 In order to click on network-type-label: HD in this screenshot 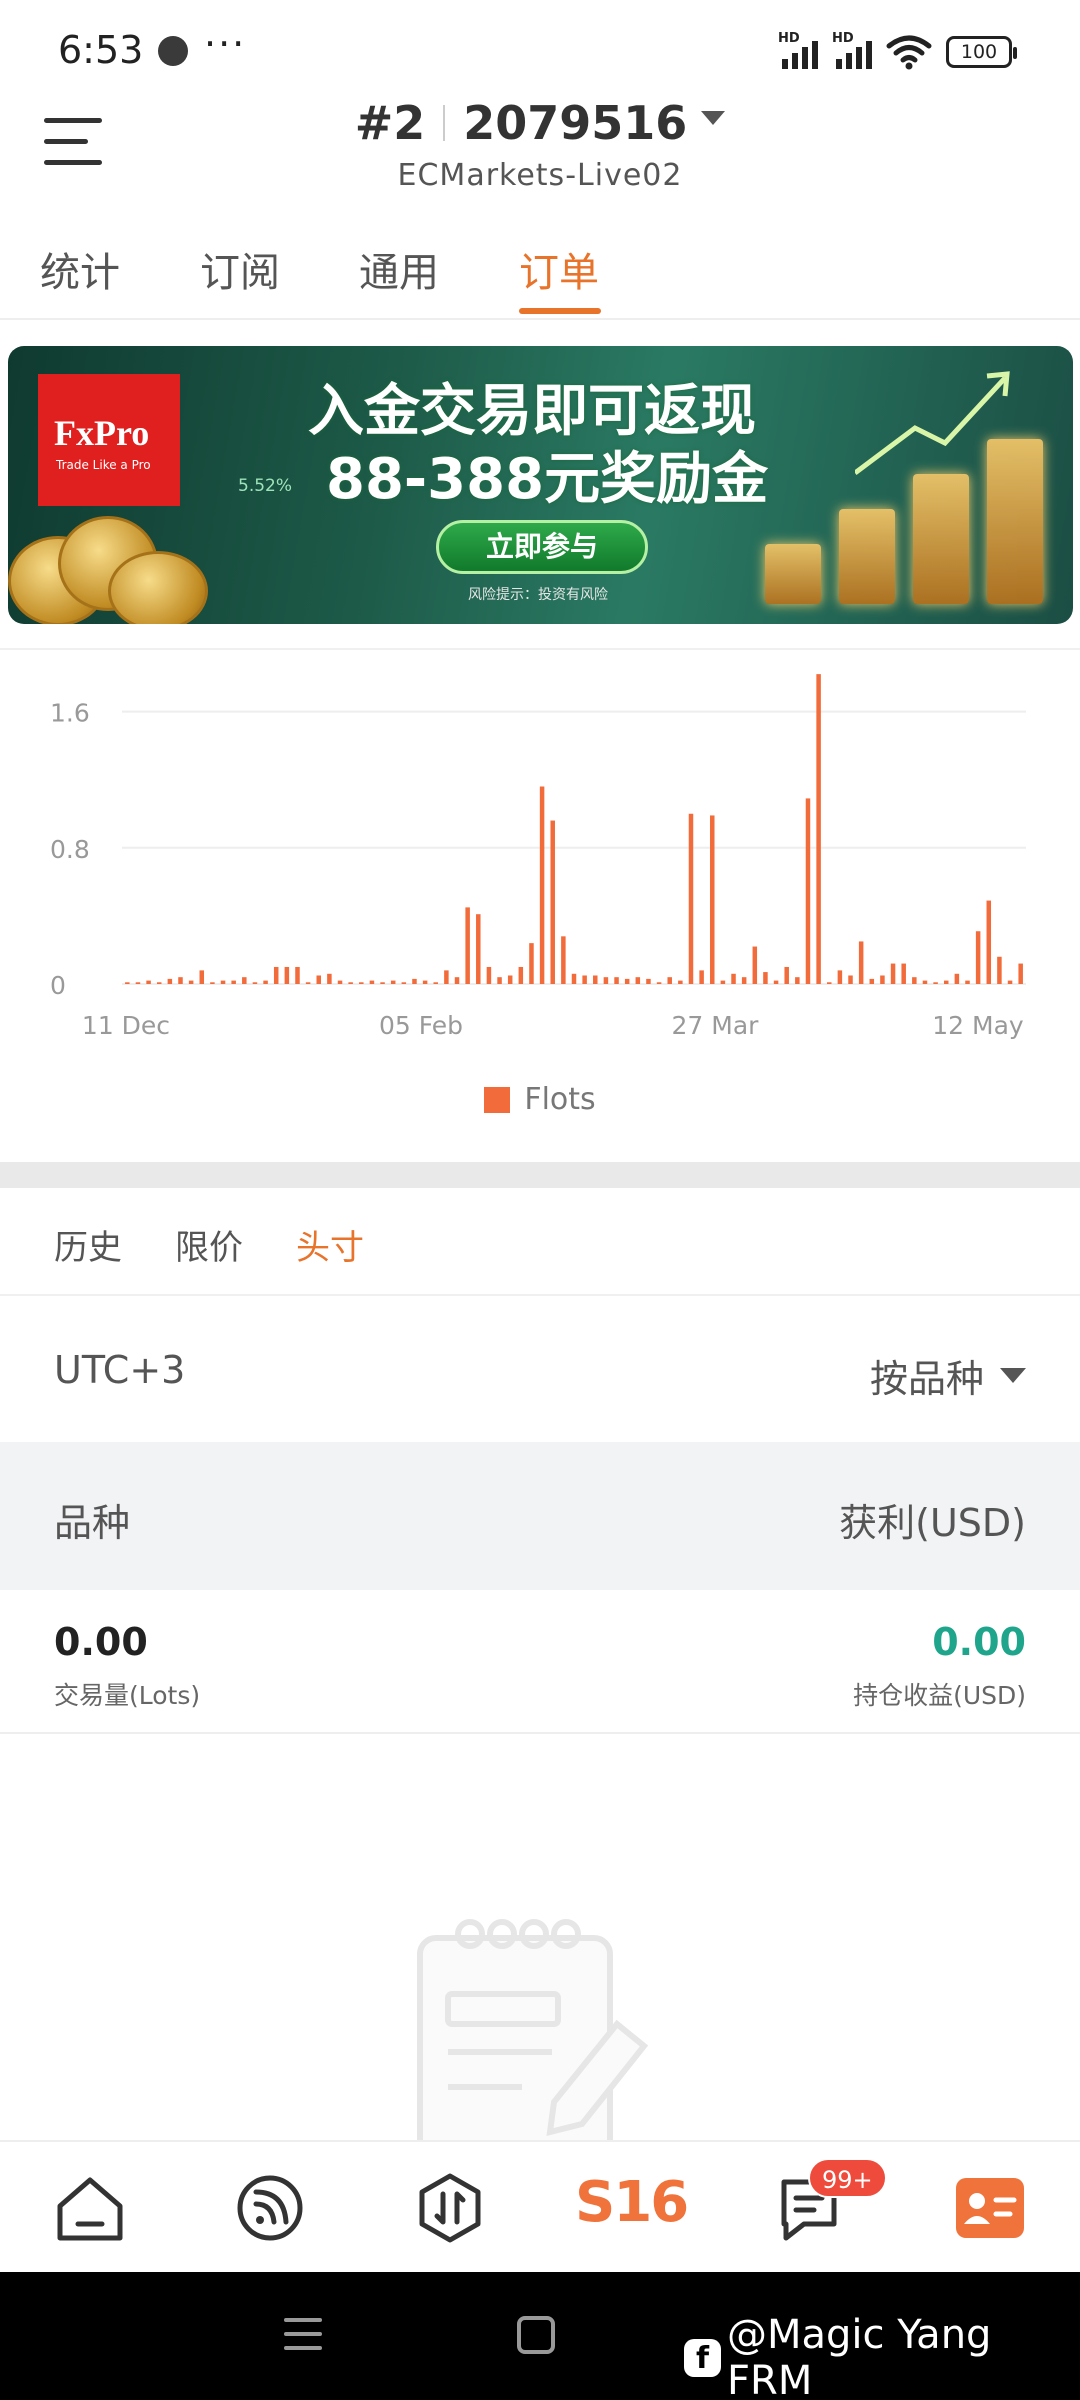, I will do `click(843, 38)`.